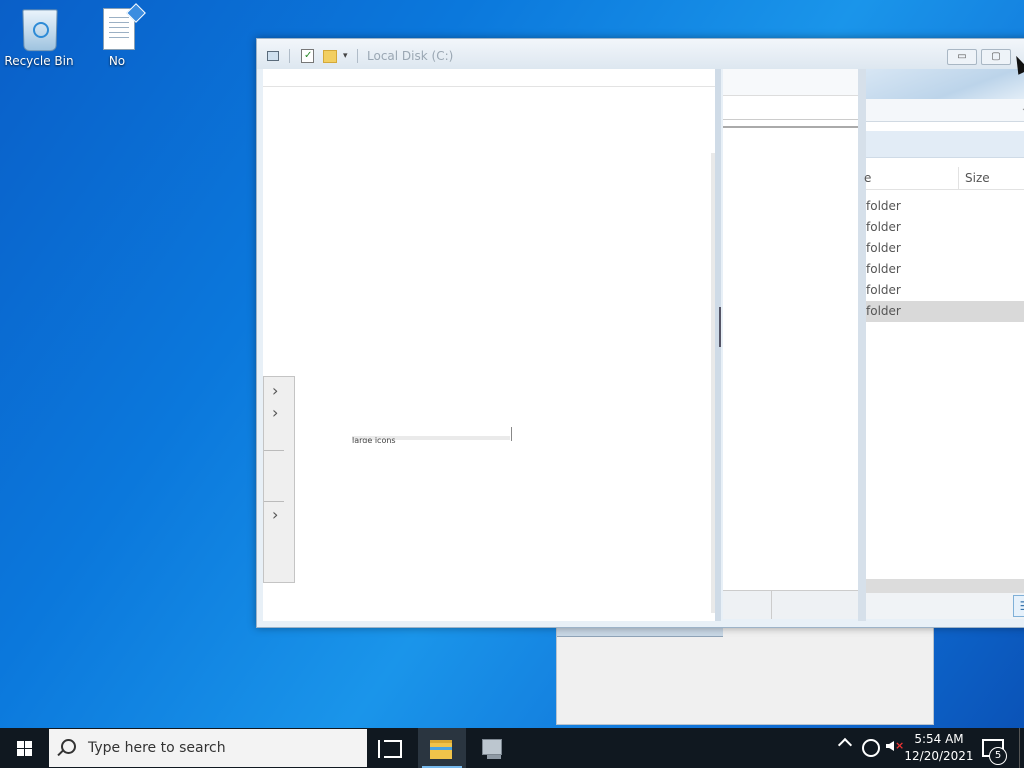 This screenshot has width=1024, height=768. What do you see at coordinates (68, 746) in the screenshot?
I see `search-icon` at bounding box center [68, 746].